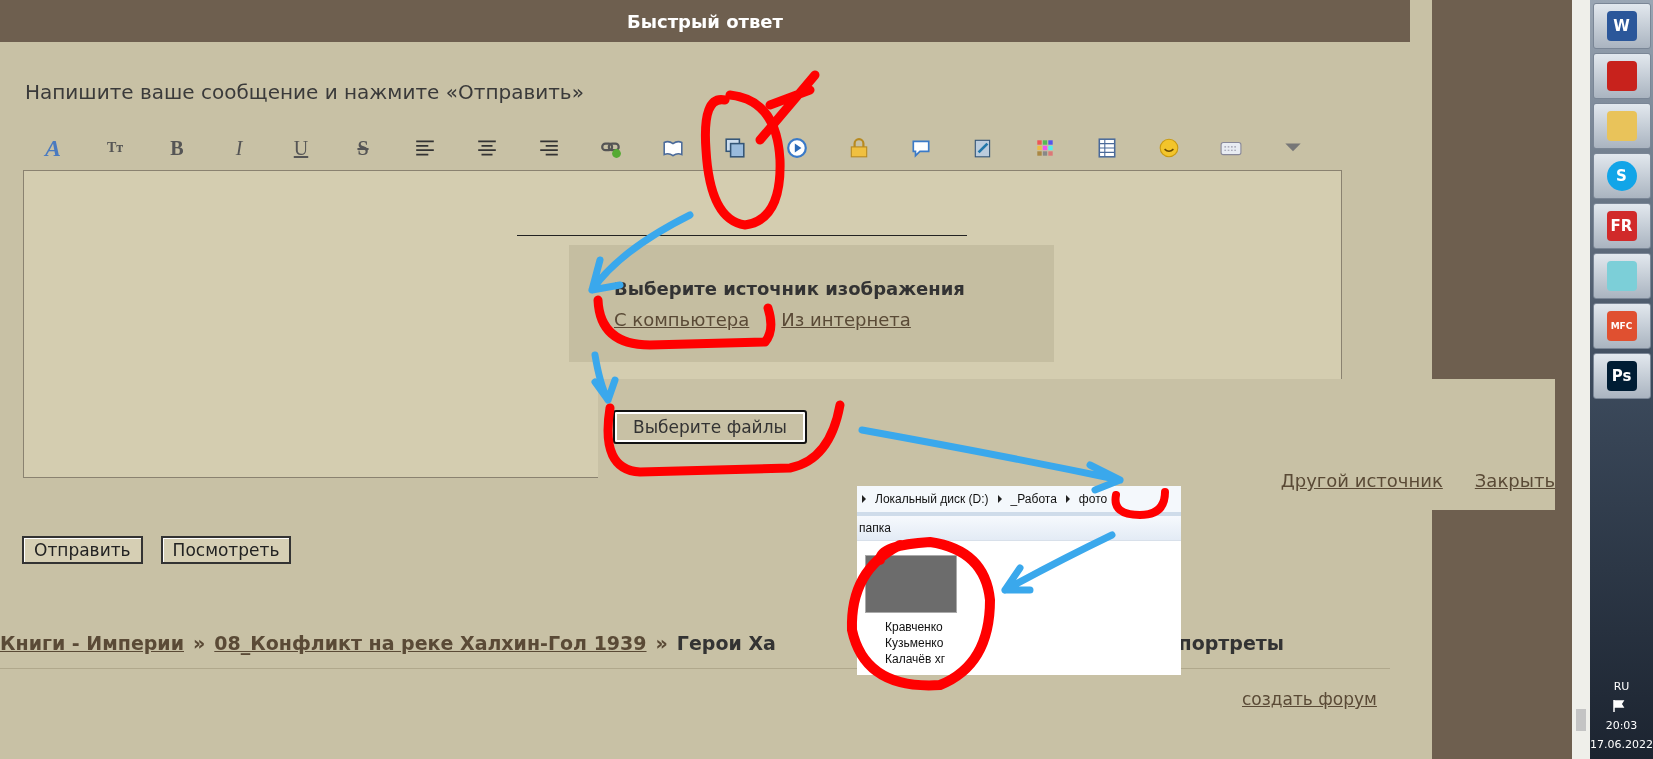 This screenshot has height=759, width=1653. Describe the element at coordinates (1309, 699) in the screenshot. I see `create-forum-link: создать форум` at that location.